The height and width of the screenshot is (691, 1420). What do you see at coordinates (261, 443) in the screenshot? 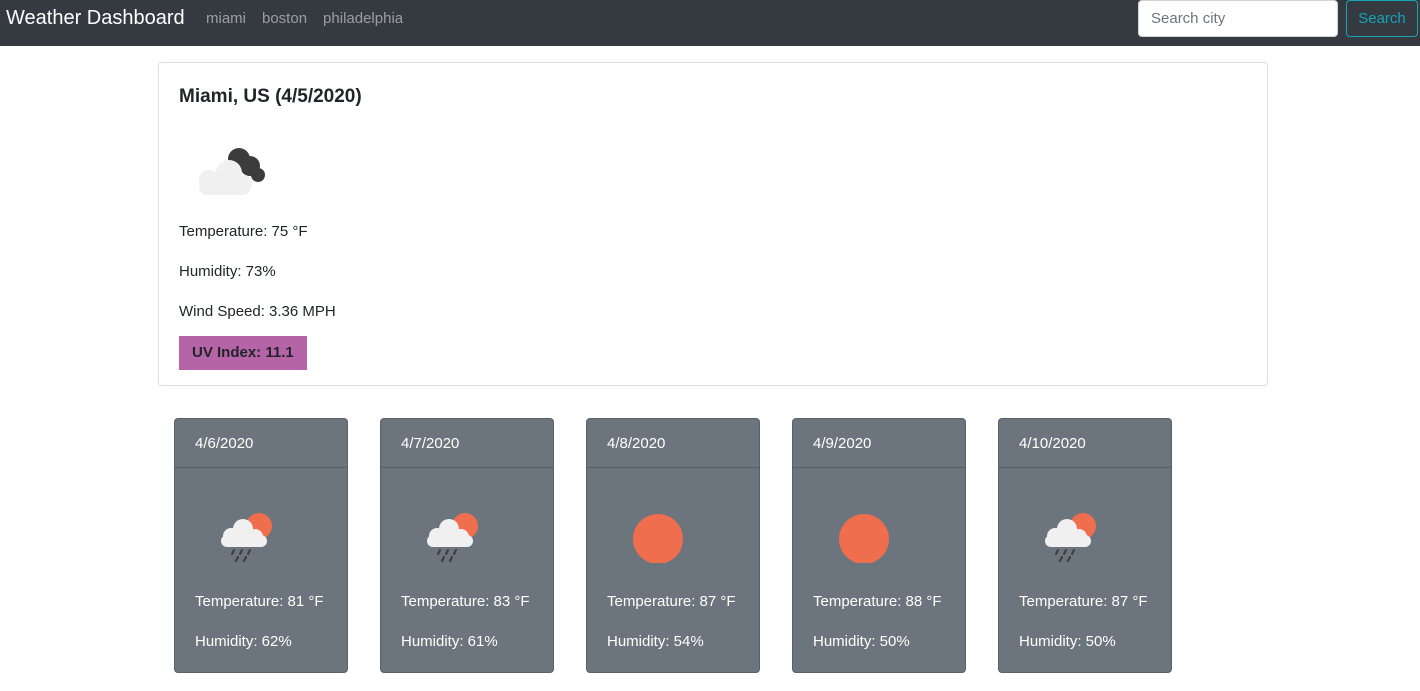
I see `forecast-date: 4/6/2020` at bounding box center [261, 443].